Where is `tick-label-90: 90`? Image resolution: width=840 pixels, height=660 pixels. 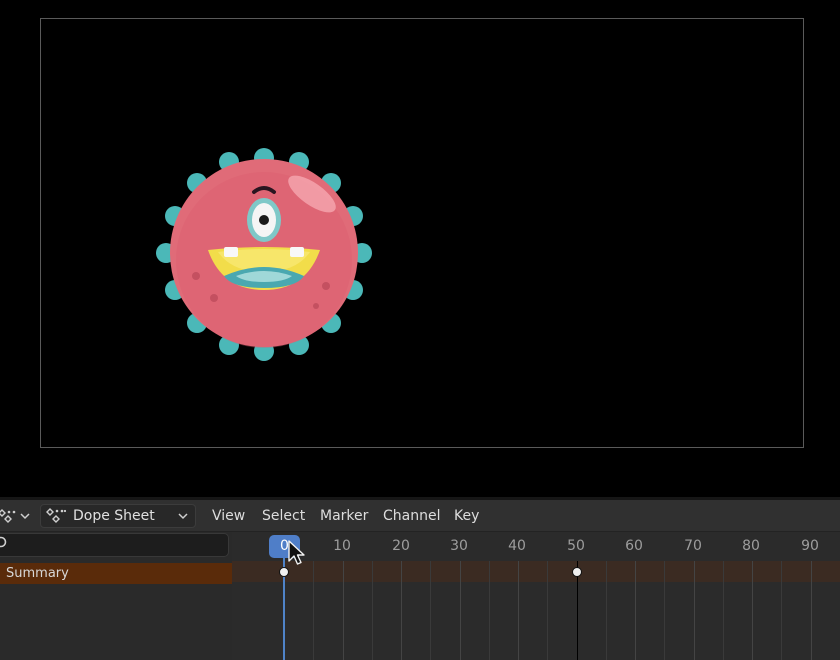 tick-label-90: 90 is located at coordinates (810, 546).